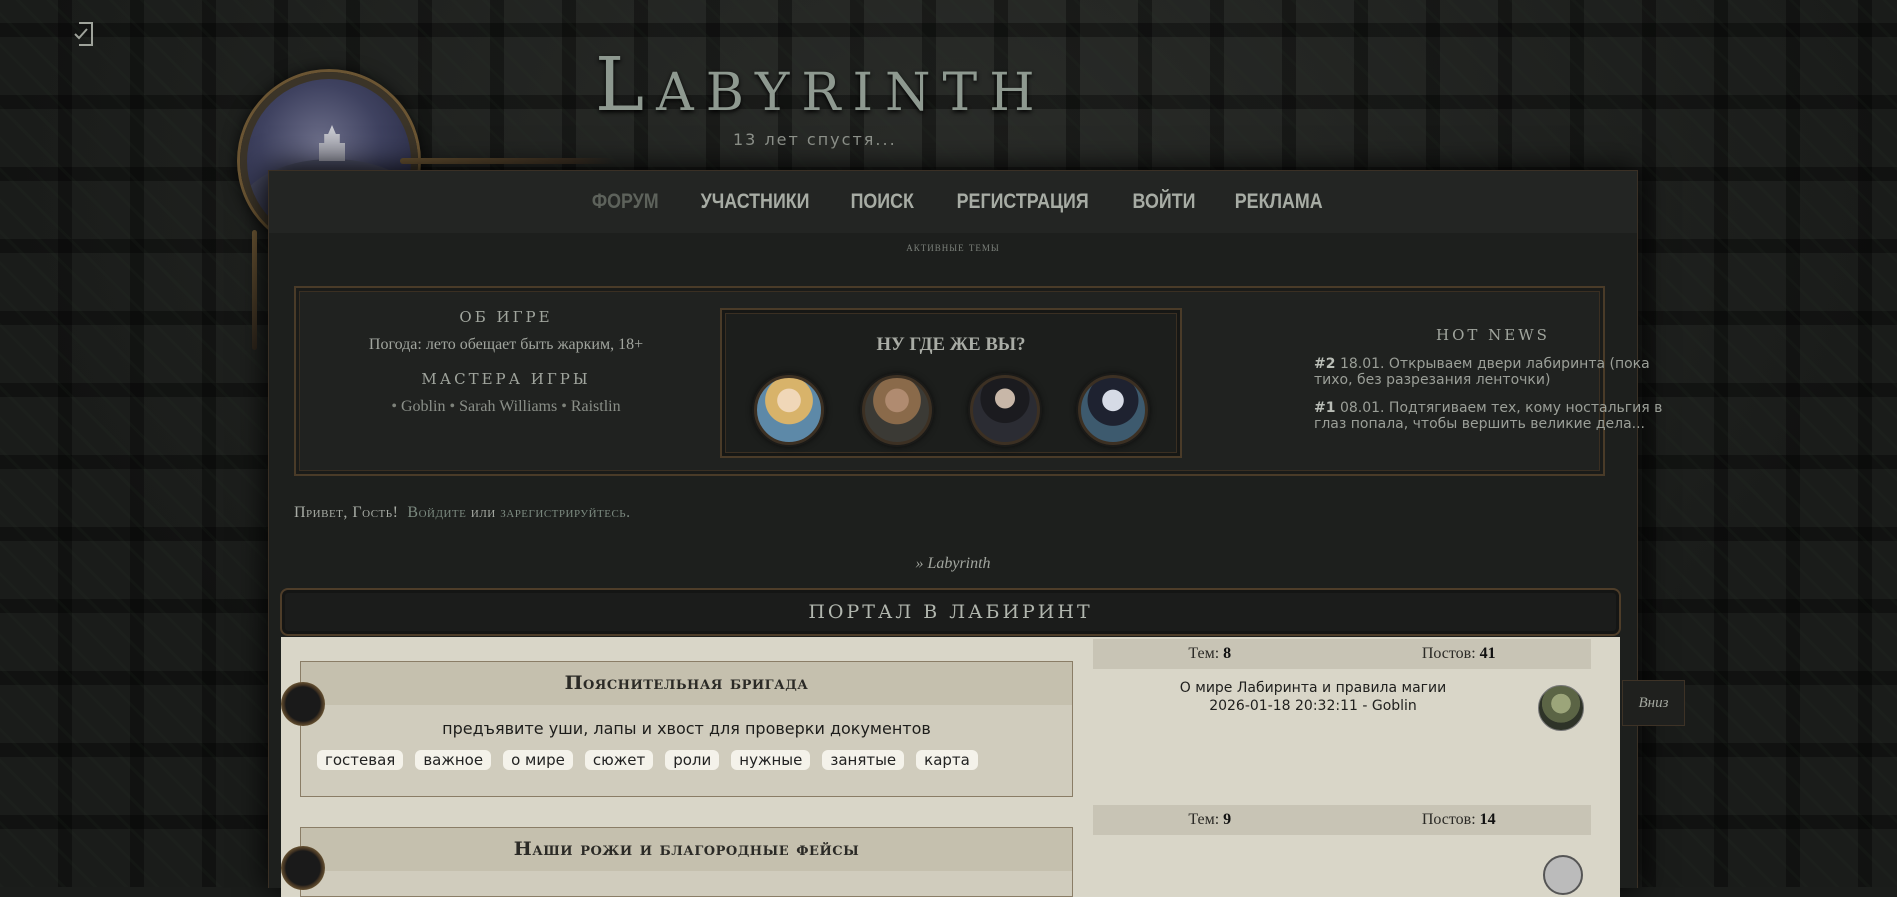 Image resolution: width=1897 pixels, height=897 pixels. I want to click on login-icon, so click(83, 34).